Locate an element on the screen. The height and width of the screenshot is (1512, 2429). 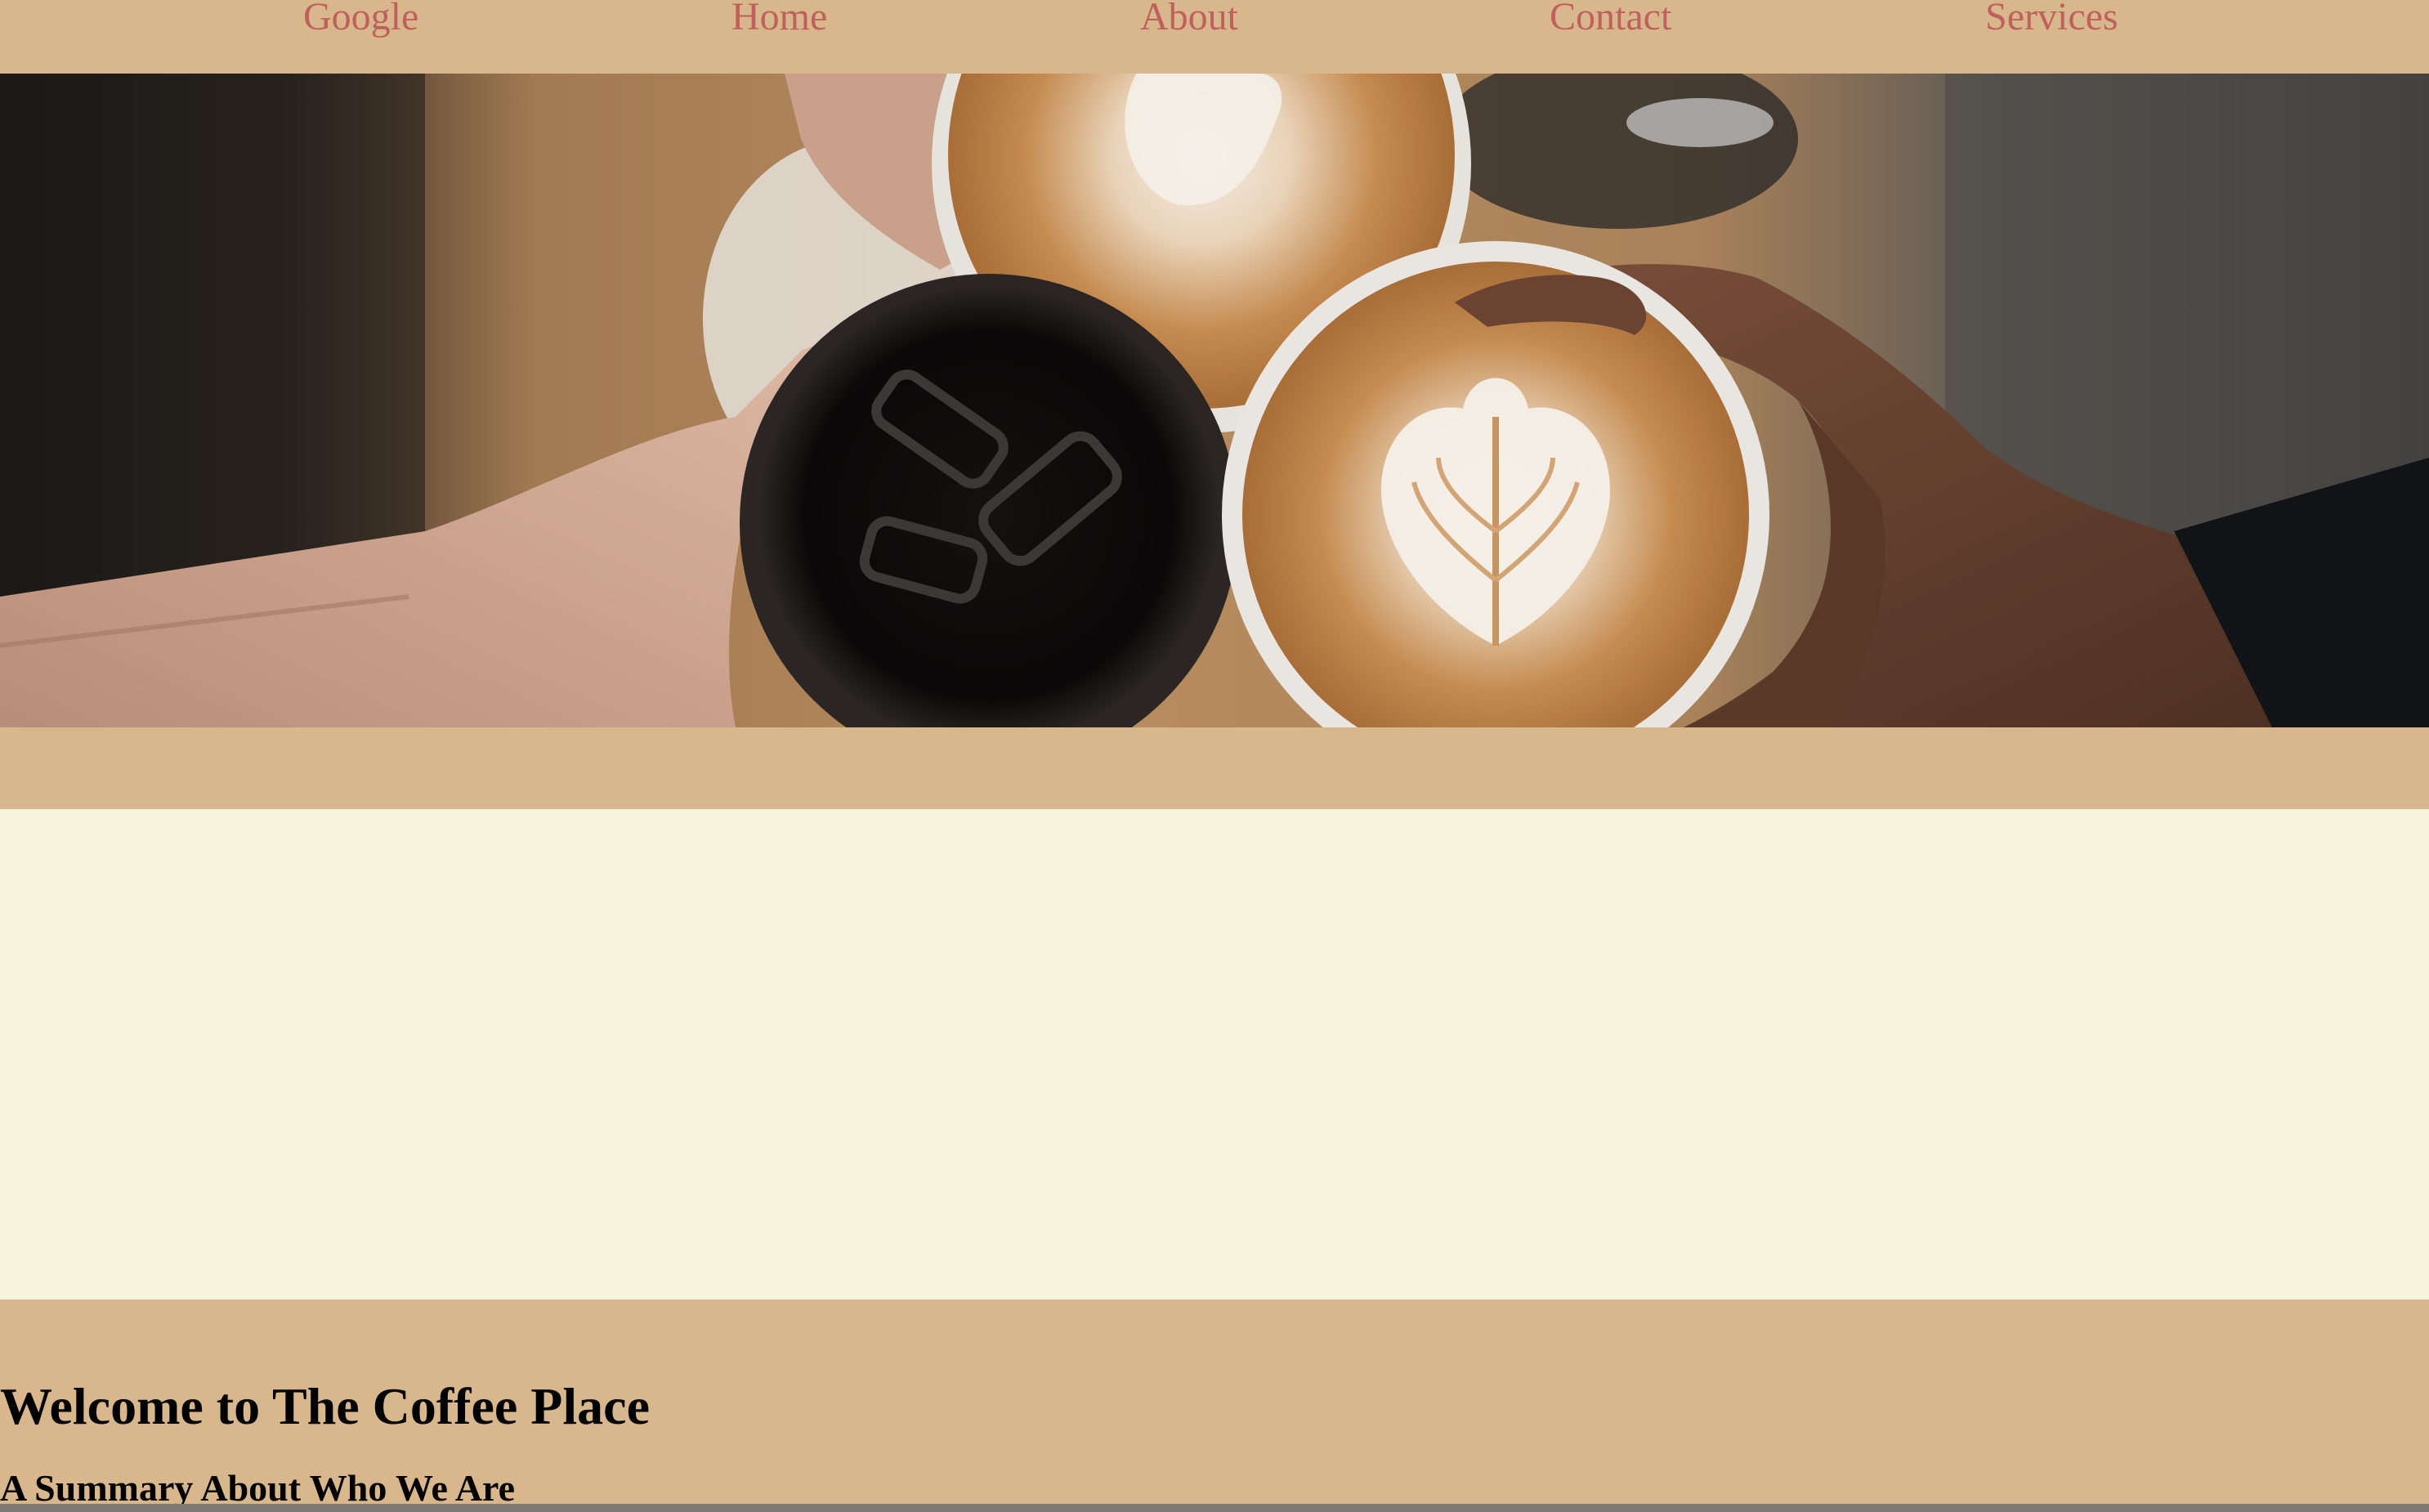
nav-link-contact: Contact is located at coordinates (1610, 23).